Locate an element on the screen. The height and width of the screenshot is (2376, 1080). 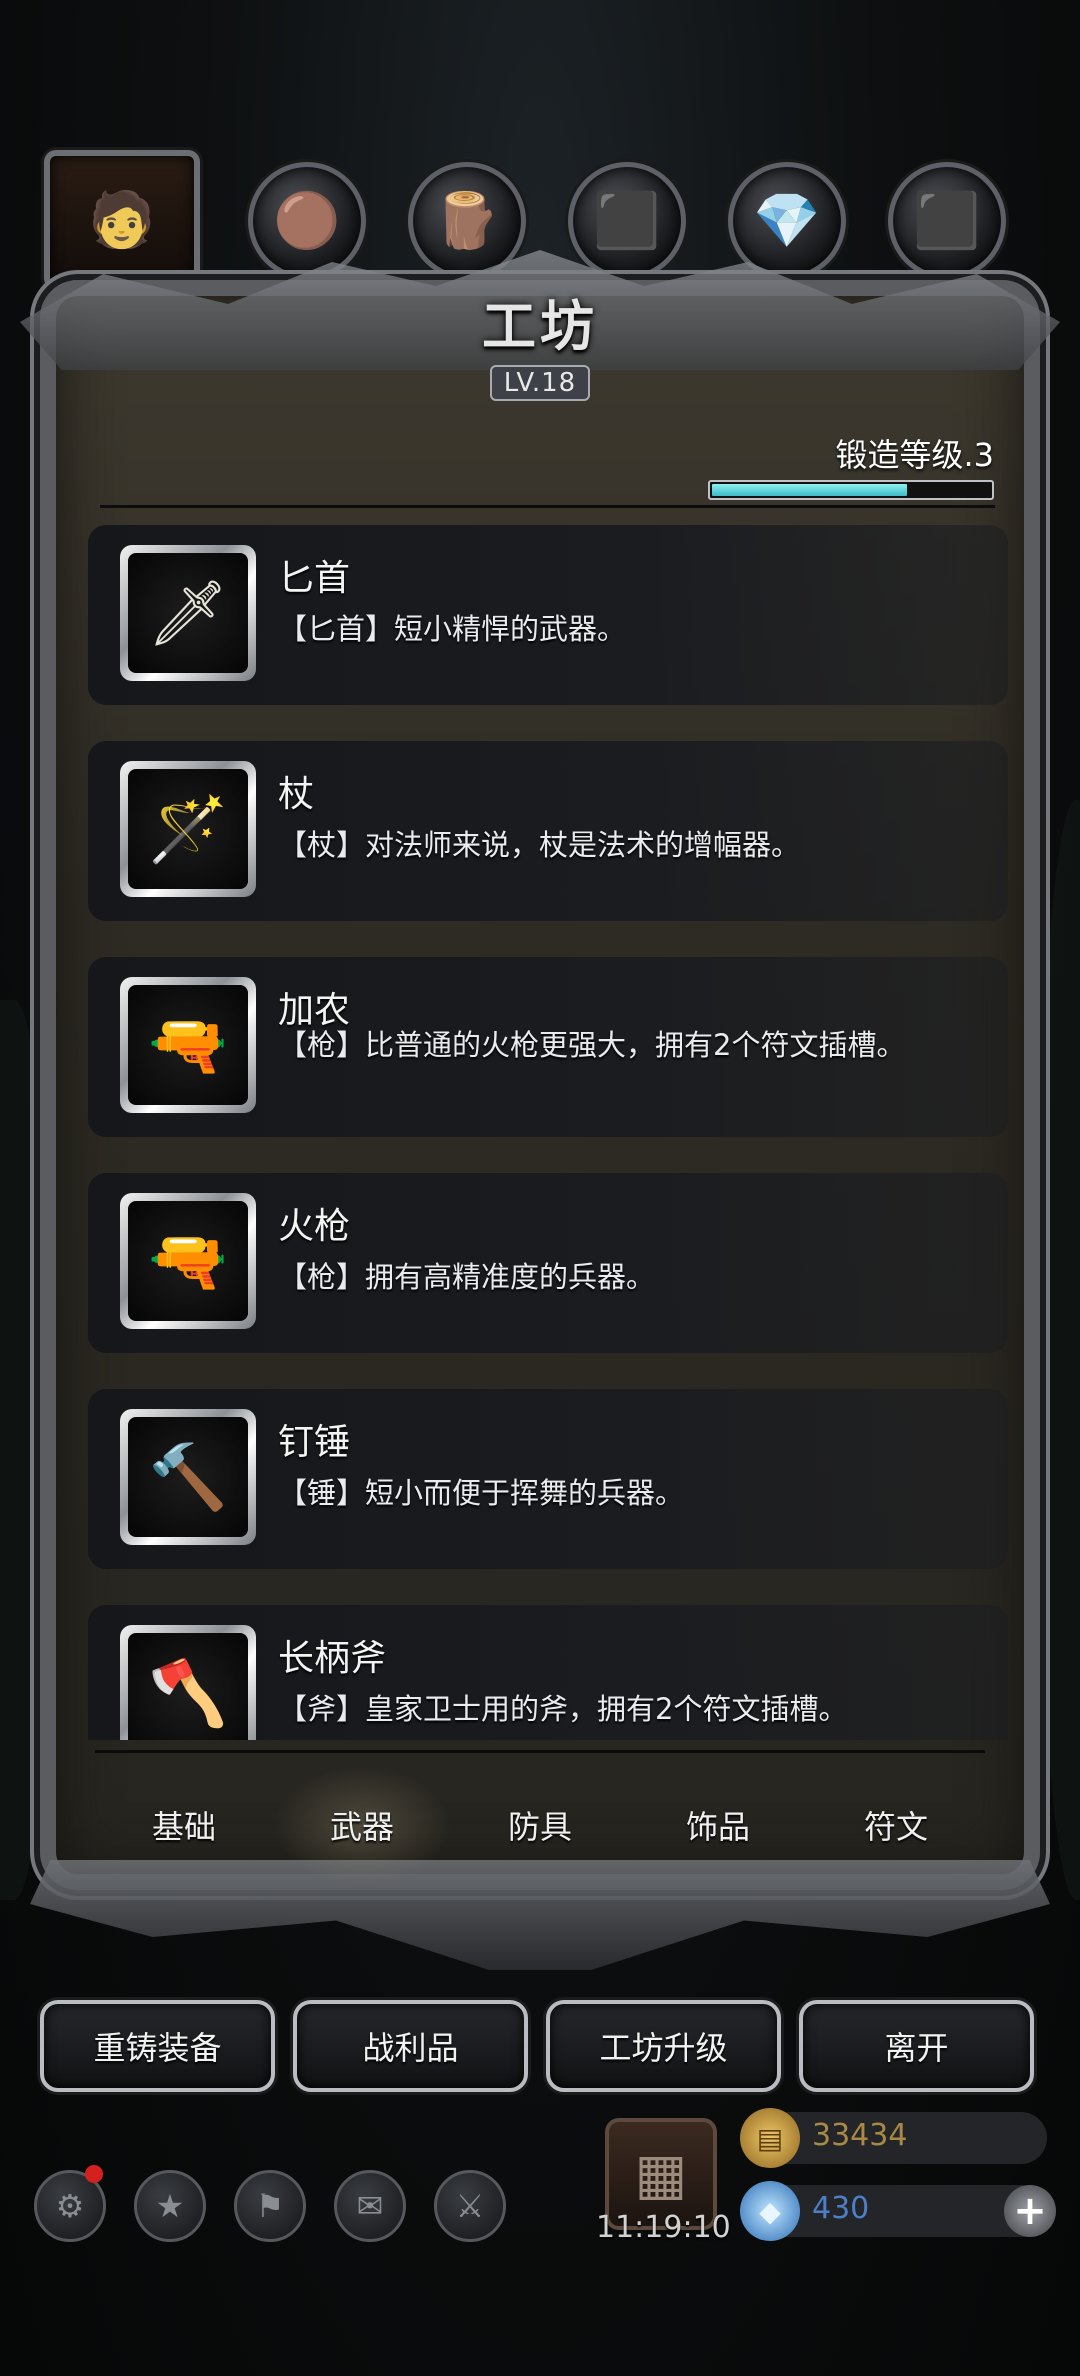
forge-level-label: 锻造等级.3 is located at coordinates (914, 455).